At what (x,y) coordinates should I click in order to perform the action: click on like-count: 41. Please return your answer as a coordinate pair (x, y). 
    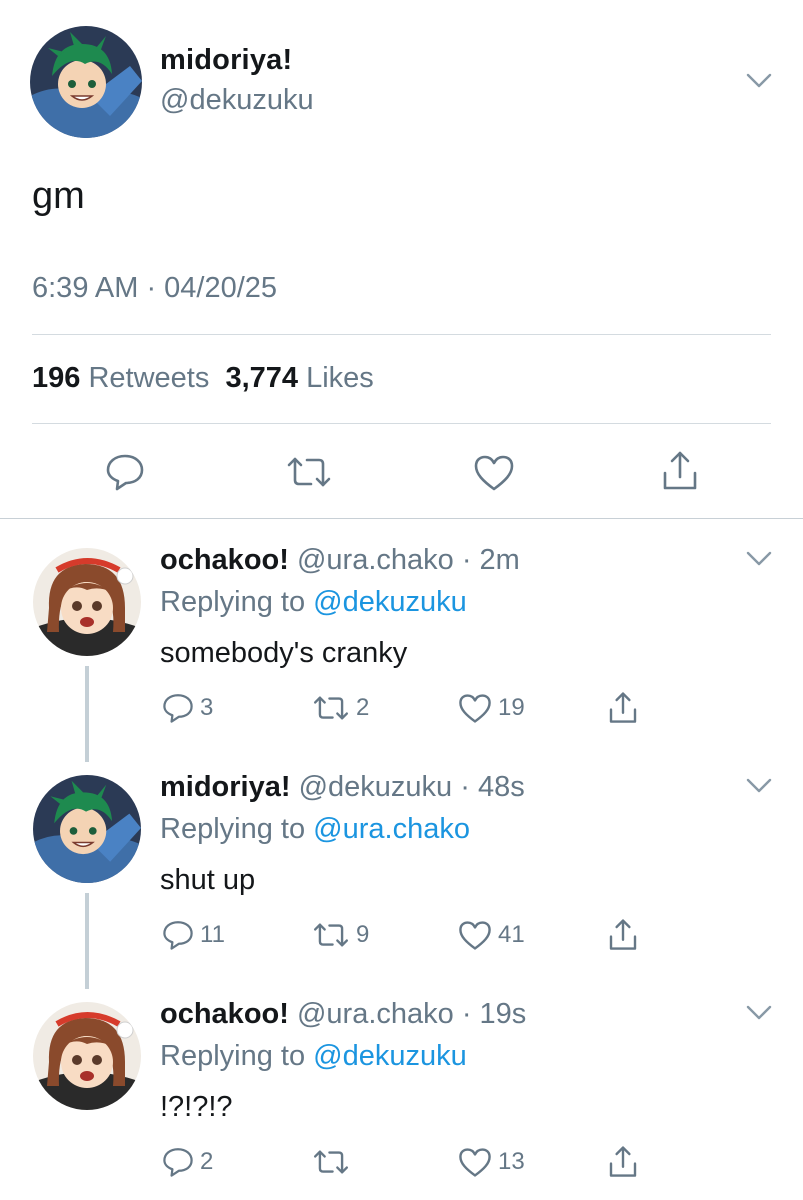
    Looking at the image, I should click on (511, 934).